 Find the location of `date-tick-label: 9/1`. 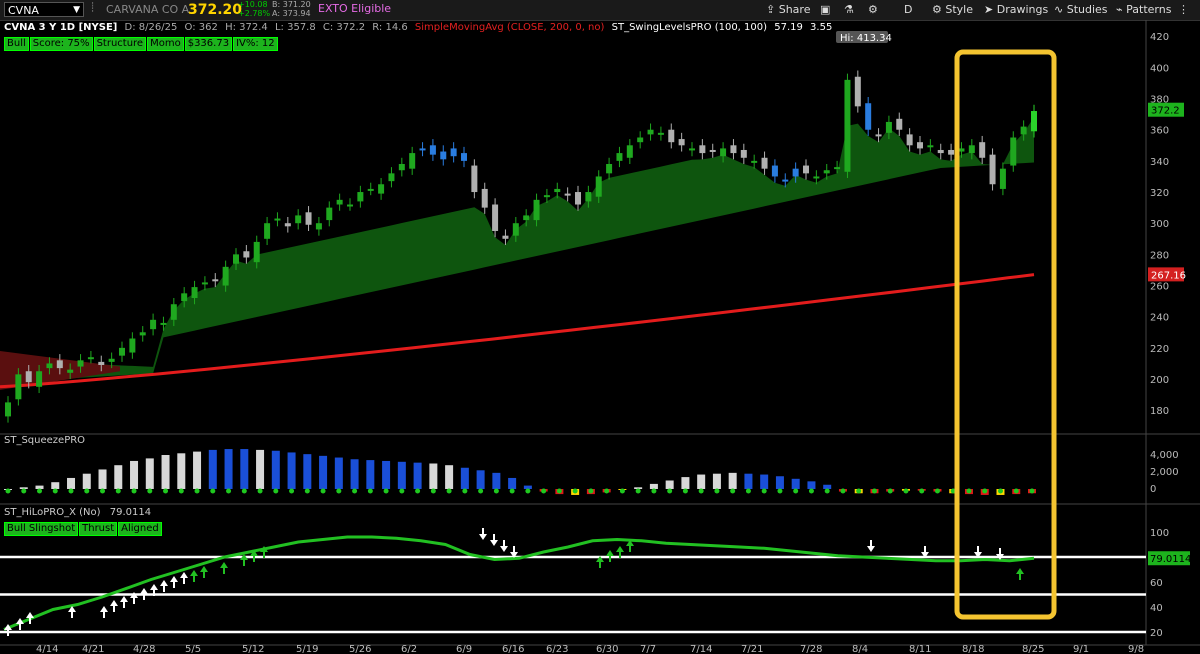

date-tick-label: 9/1 is located at coordinates (1081, 649).